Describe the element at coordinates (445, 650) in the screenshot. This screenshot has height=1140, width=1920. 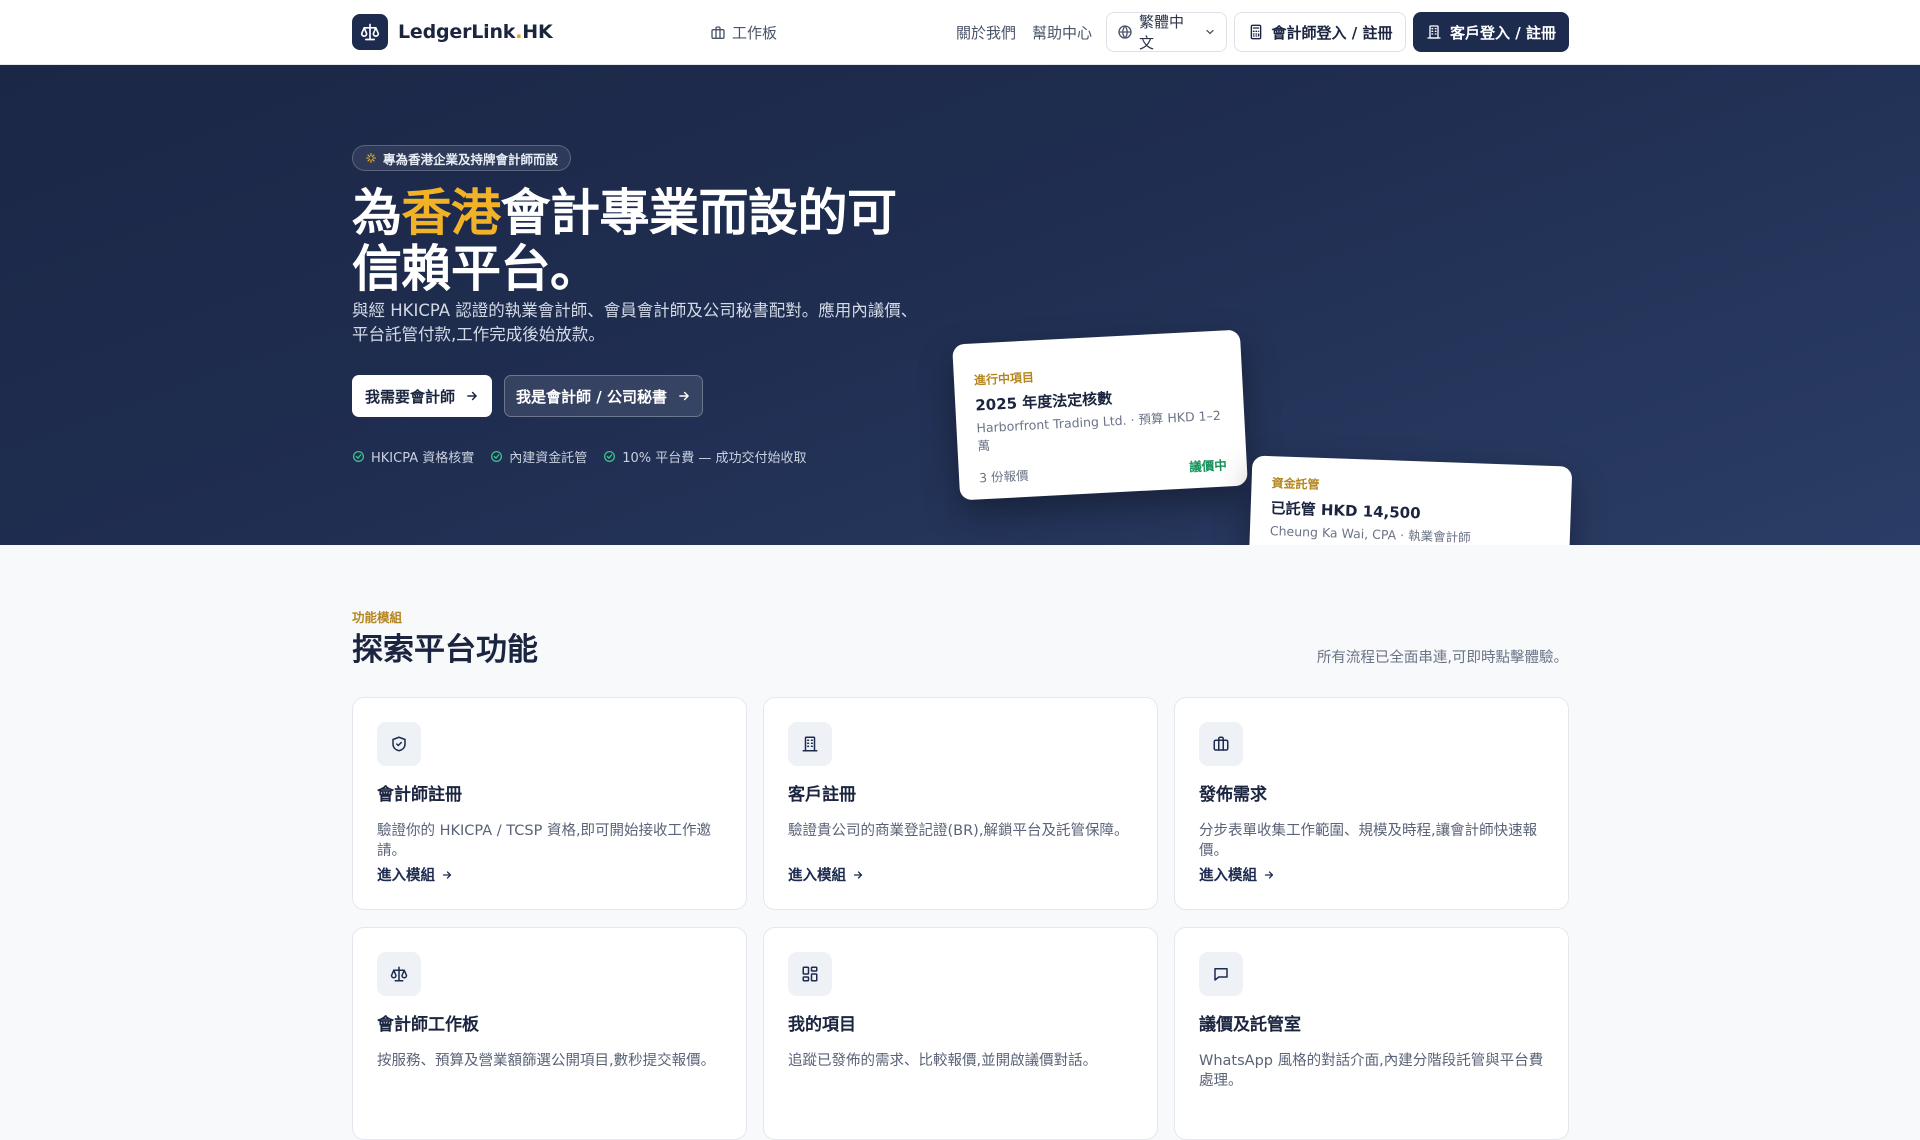
I see `features-title: 探索平台功能` at that location.